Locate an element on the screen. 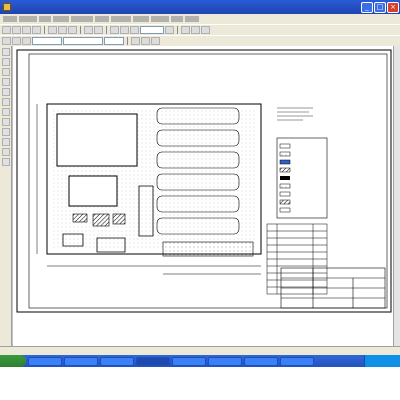 This screenshot has width=400, height=400. legend is located at coordinates (302, 178).